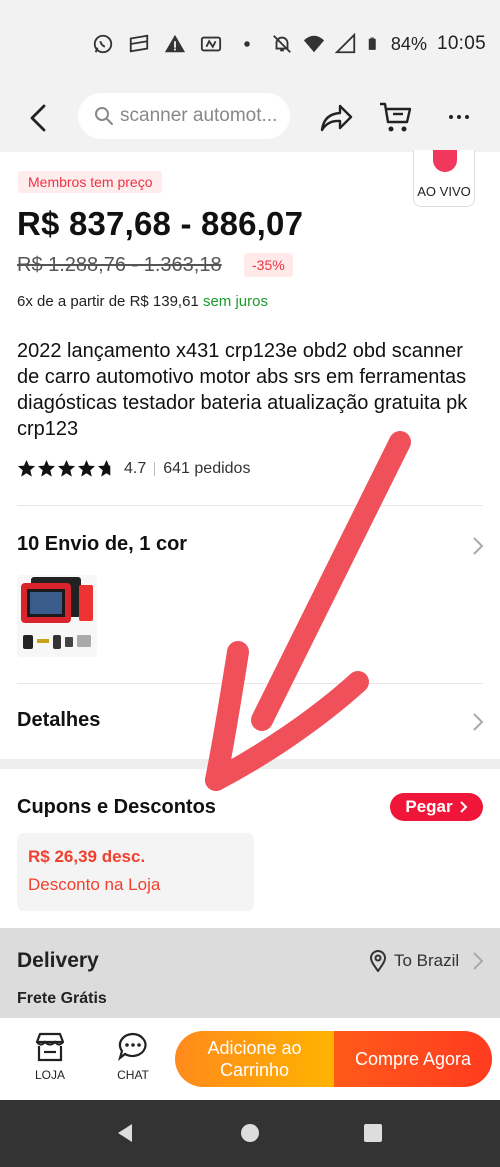 This screenshot has height=1167, width=500. What do you see at coordinates (104, 468) in the screenshot?
I see `star-half-icon` at bounding box center [104, 468].